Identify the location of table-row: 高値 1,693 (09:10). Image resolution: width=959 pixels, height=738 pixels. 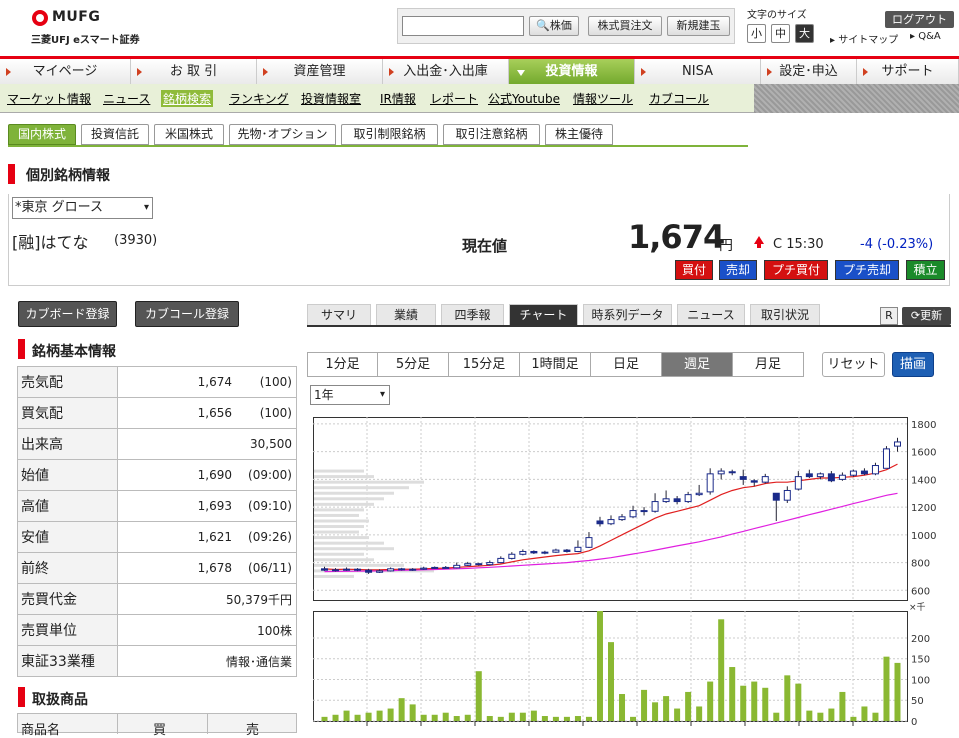
(157, 506).